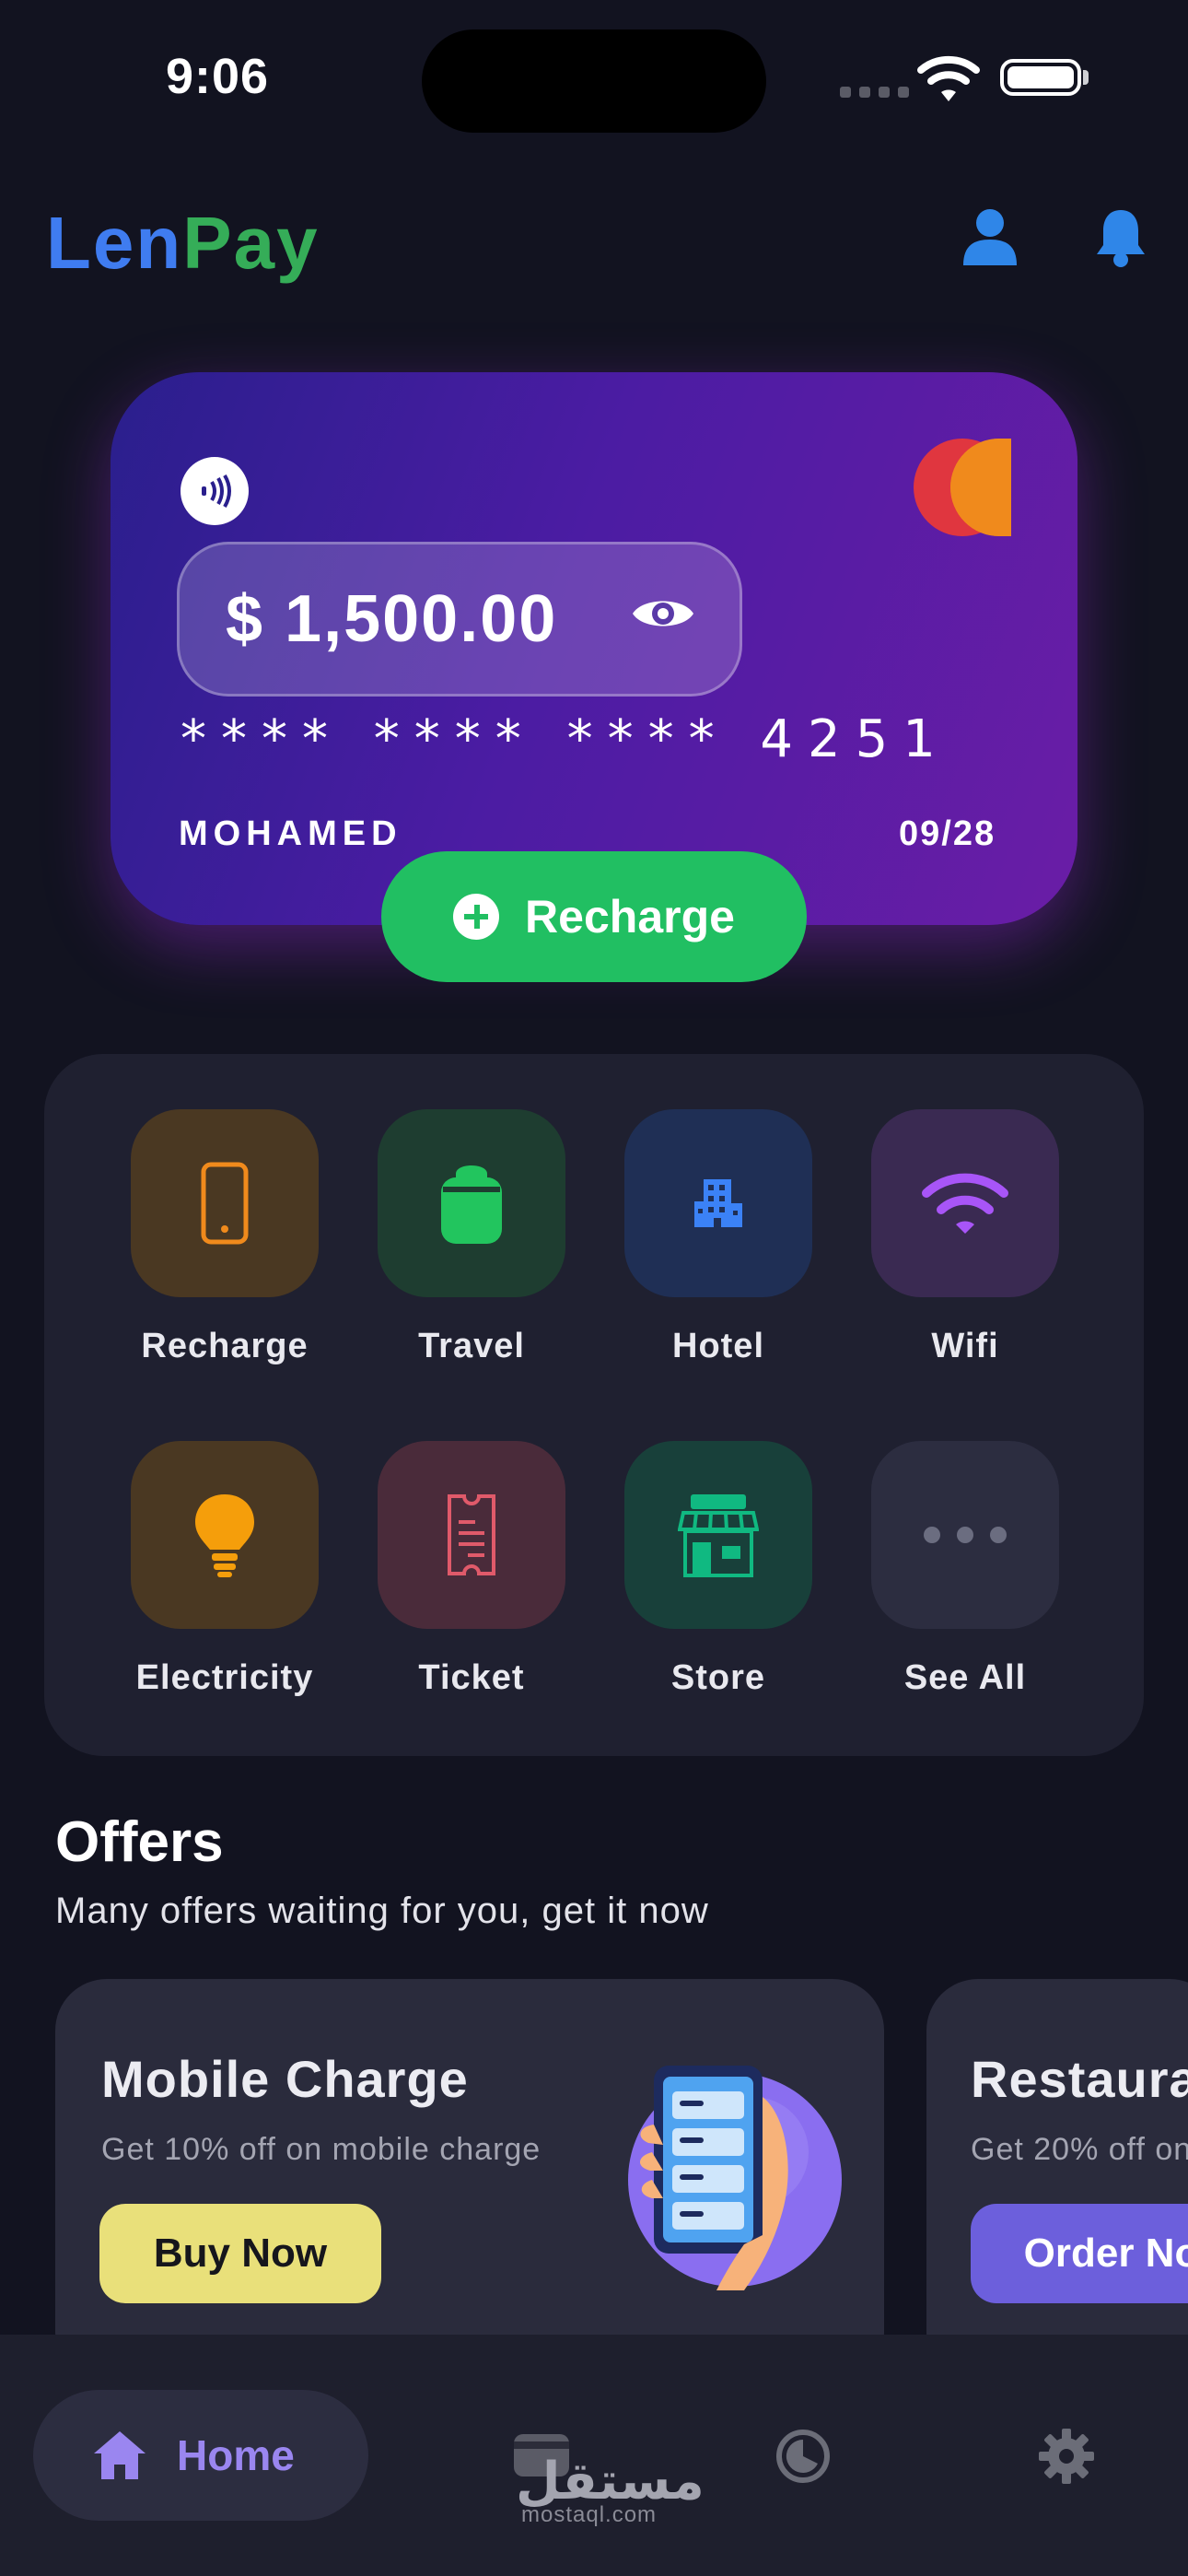  I want to click on service-recharge, so click(225, 1203).